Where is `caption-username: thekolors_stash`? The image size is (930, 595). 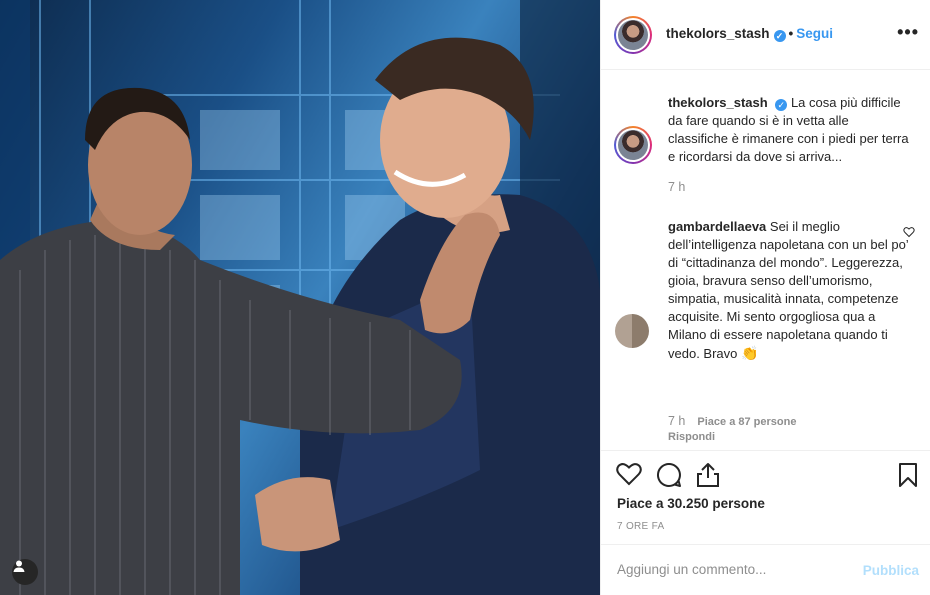
caption-username: thekolors_stash is located at coordinates (718, 102).